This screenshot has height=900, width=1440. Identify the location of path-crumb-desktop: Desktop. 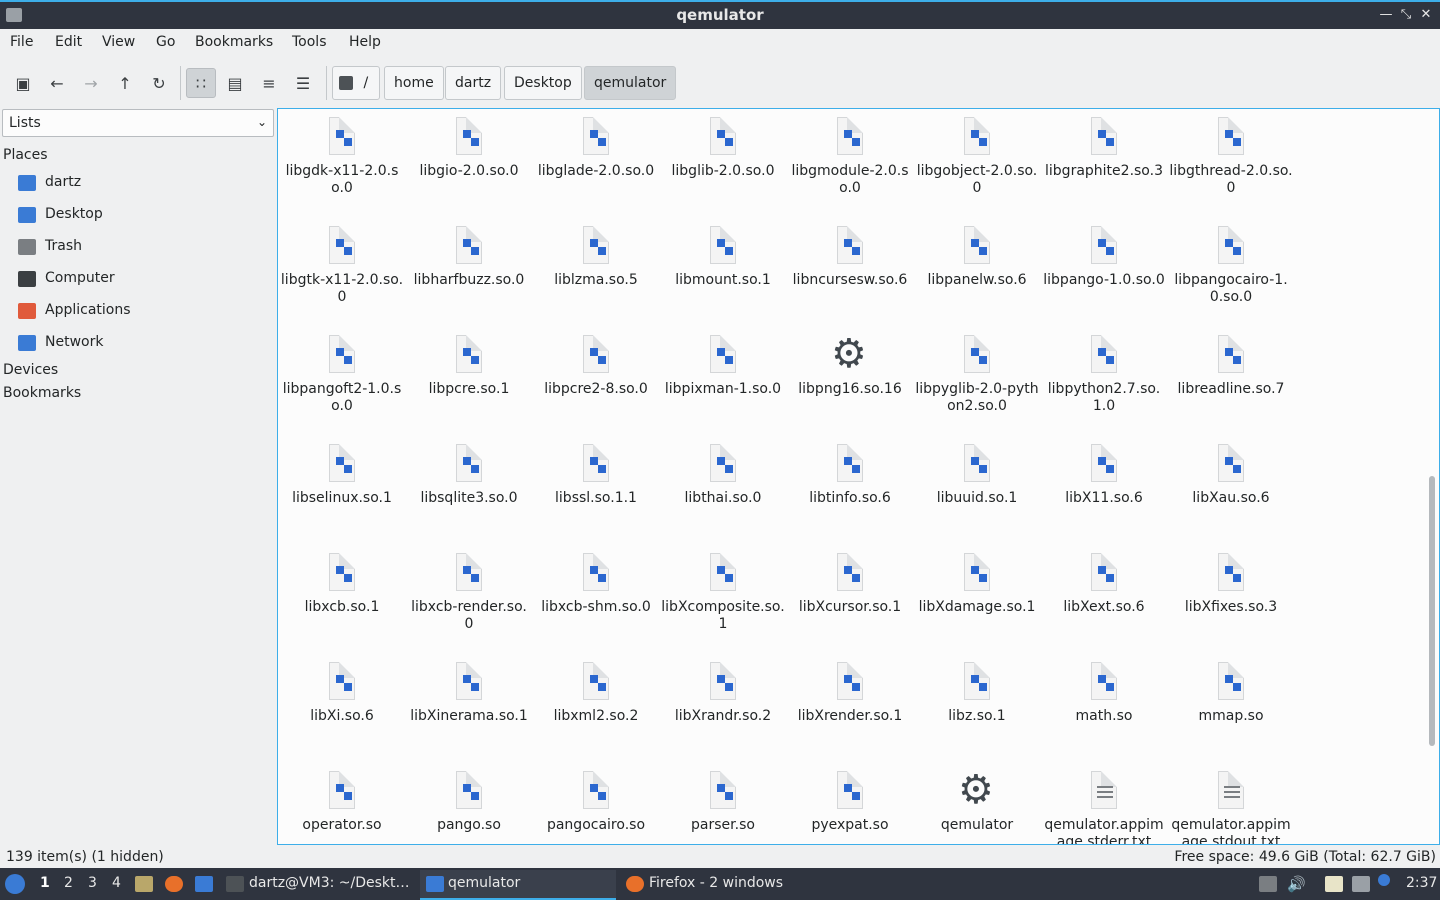
(543, 83).